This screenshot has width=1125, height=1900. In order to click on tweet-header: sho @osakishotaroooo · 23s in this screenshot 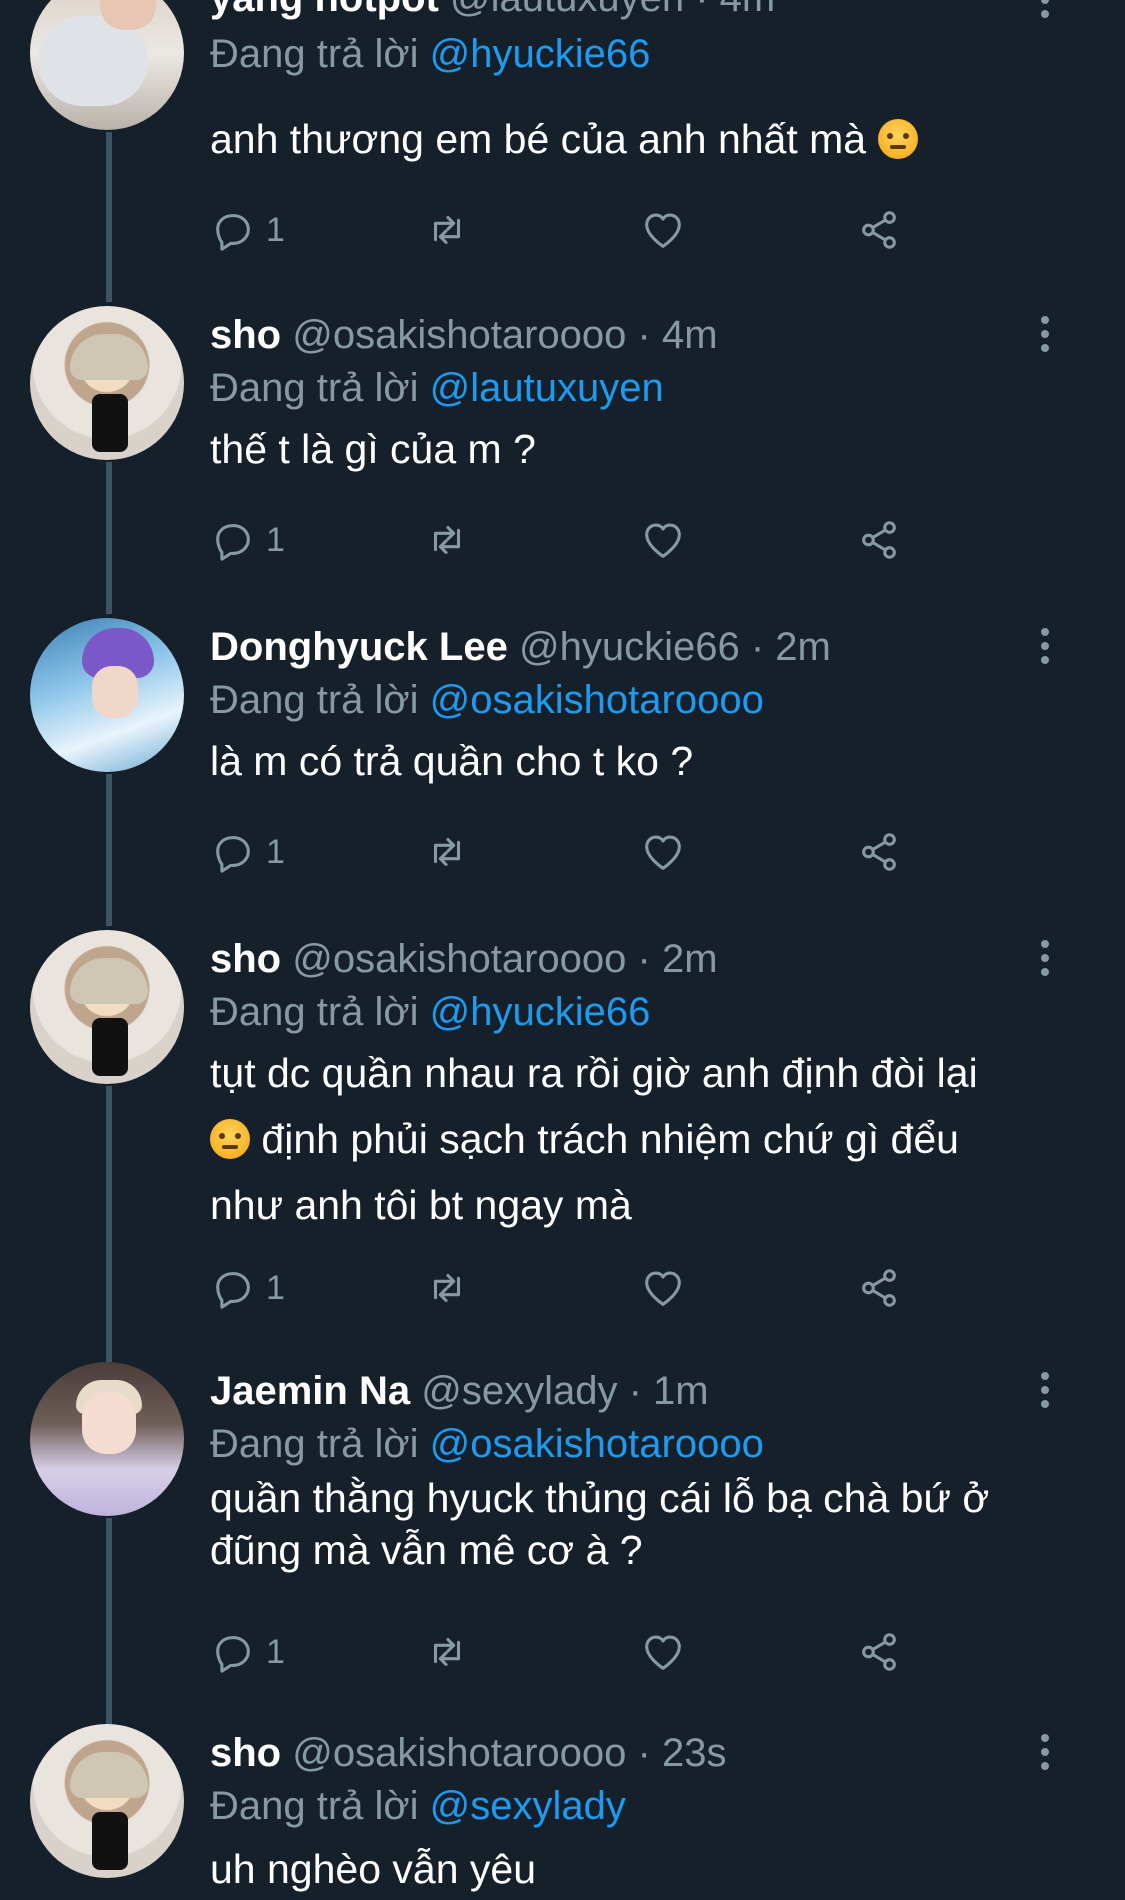, I will do `click(468, 1753)`.